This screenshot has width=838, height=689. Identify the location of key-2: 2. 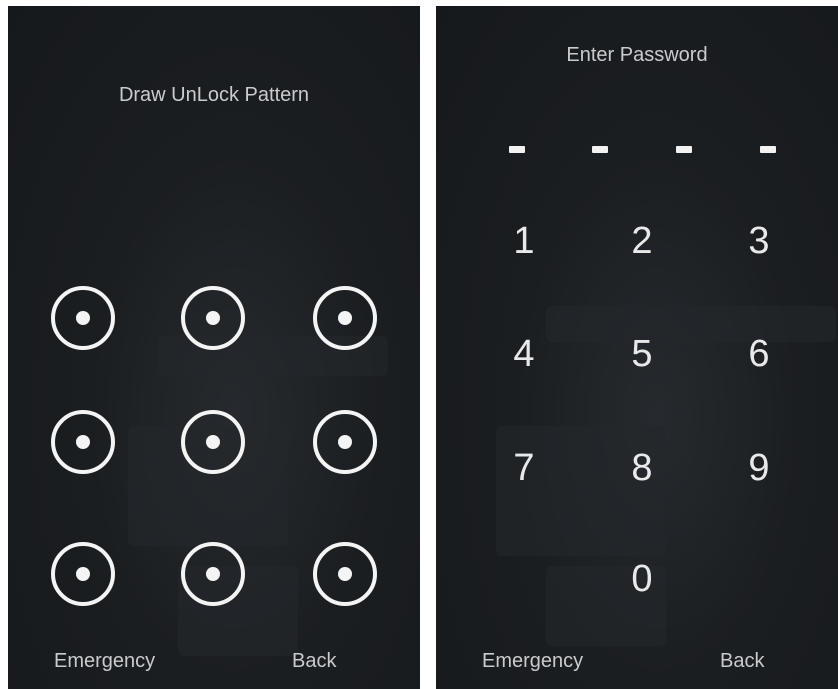
(642, 241).